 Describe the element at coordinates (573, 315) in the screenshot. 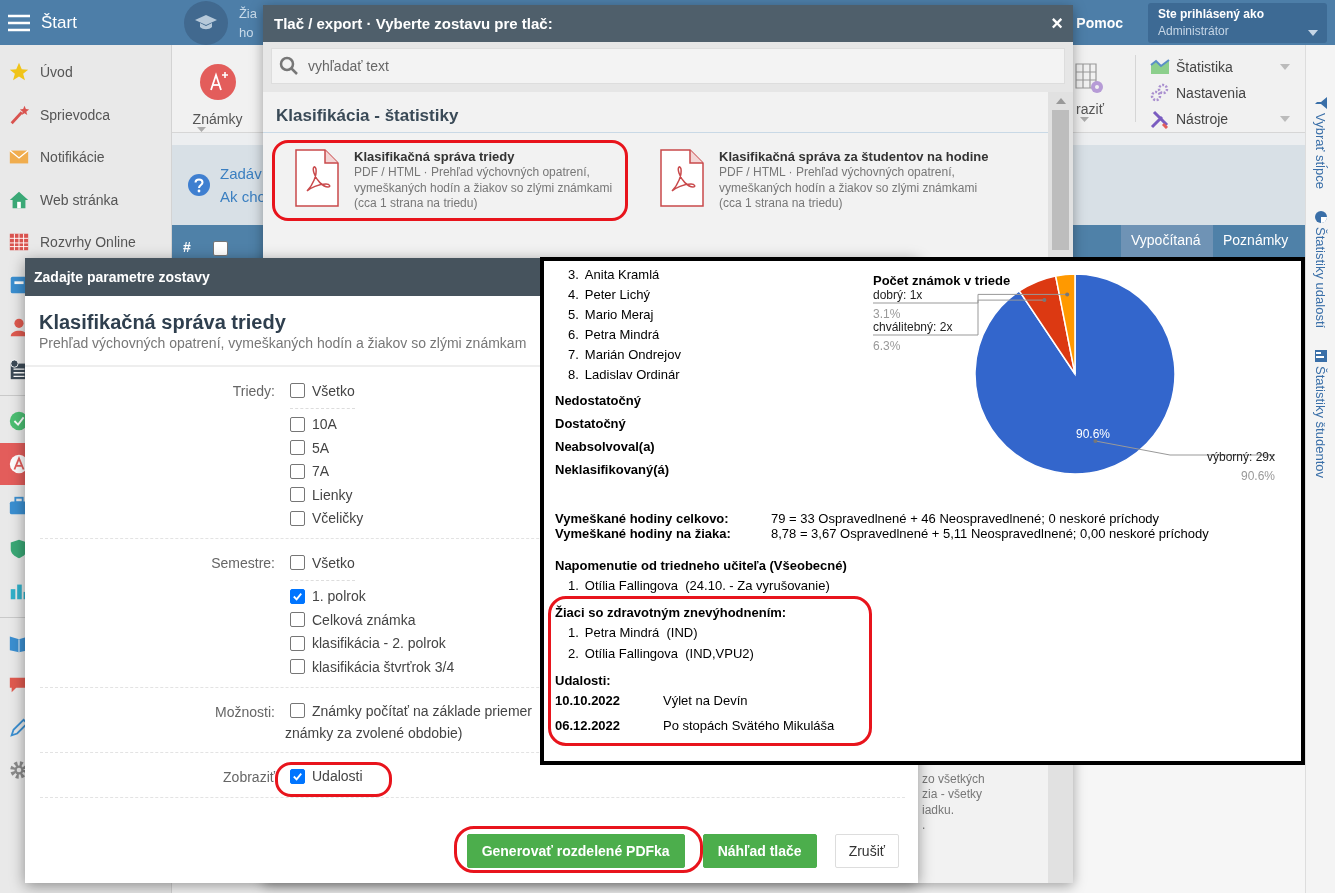

I see `list-number: 5.` at that location.